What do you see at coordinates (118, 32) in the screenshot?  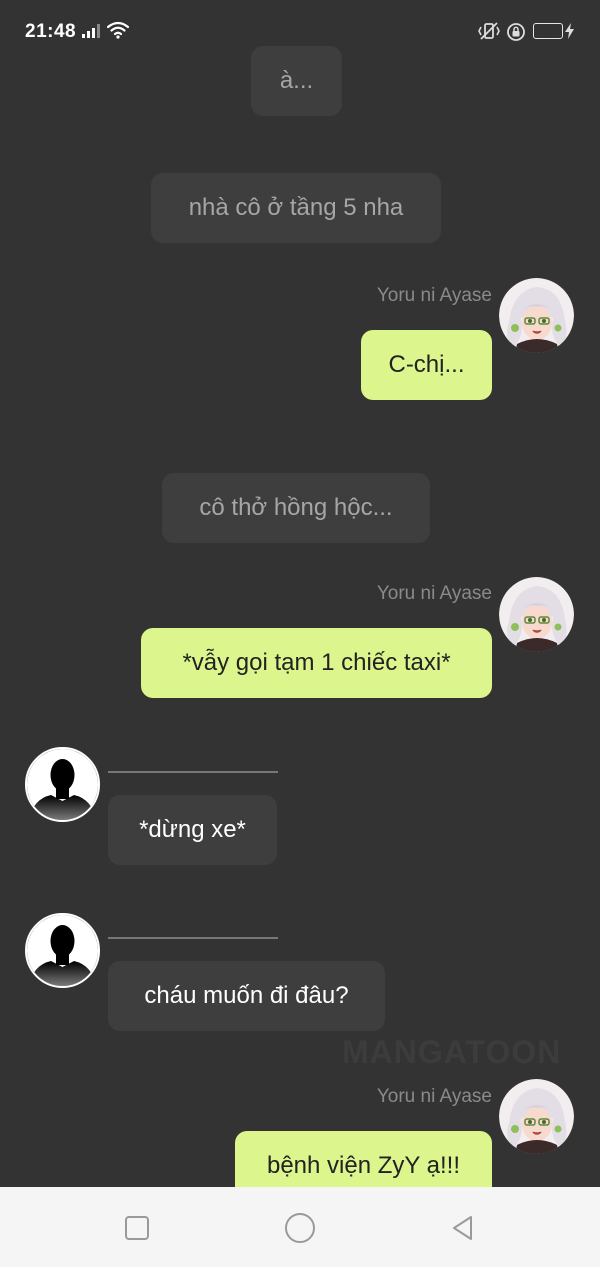 I see `wifi-icon` at bounding box center [118, 32].